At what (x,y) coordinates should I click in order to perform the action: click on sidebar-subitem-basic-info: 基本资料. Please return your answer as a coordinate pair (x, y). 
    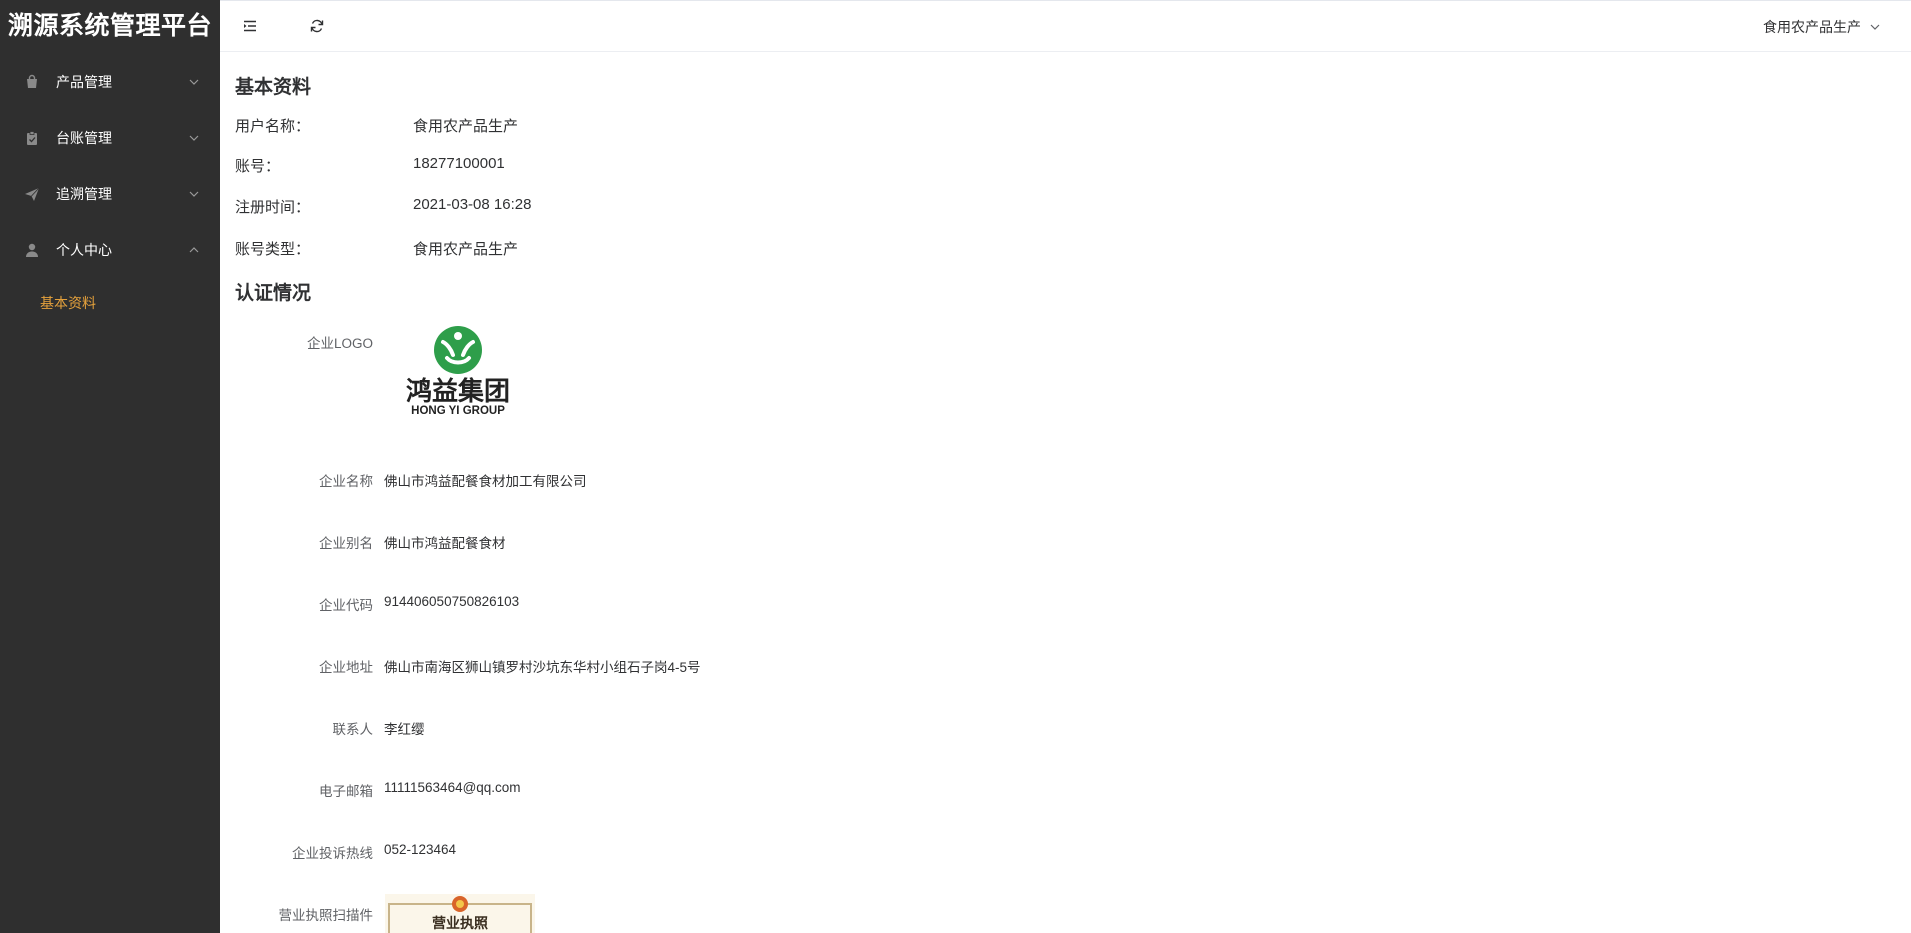
    Looking at the image, I should click on (110, 303).